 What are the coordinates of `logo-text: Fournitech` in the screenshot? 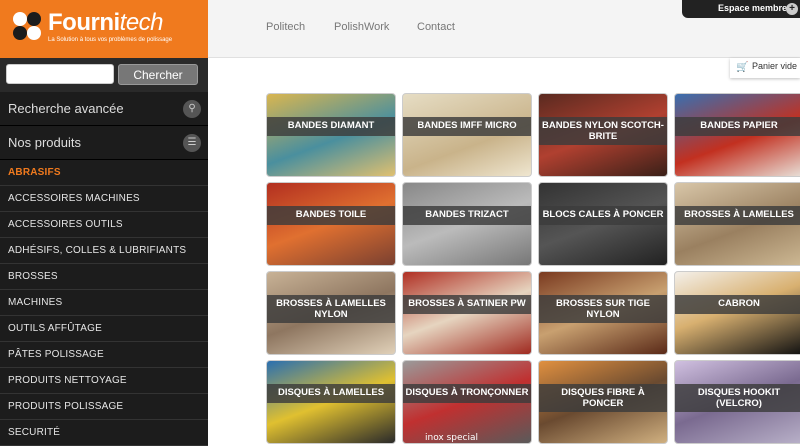 It's located at (106, 22).